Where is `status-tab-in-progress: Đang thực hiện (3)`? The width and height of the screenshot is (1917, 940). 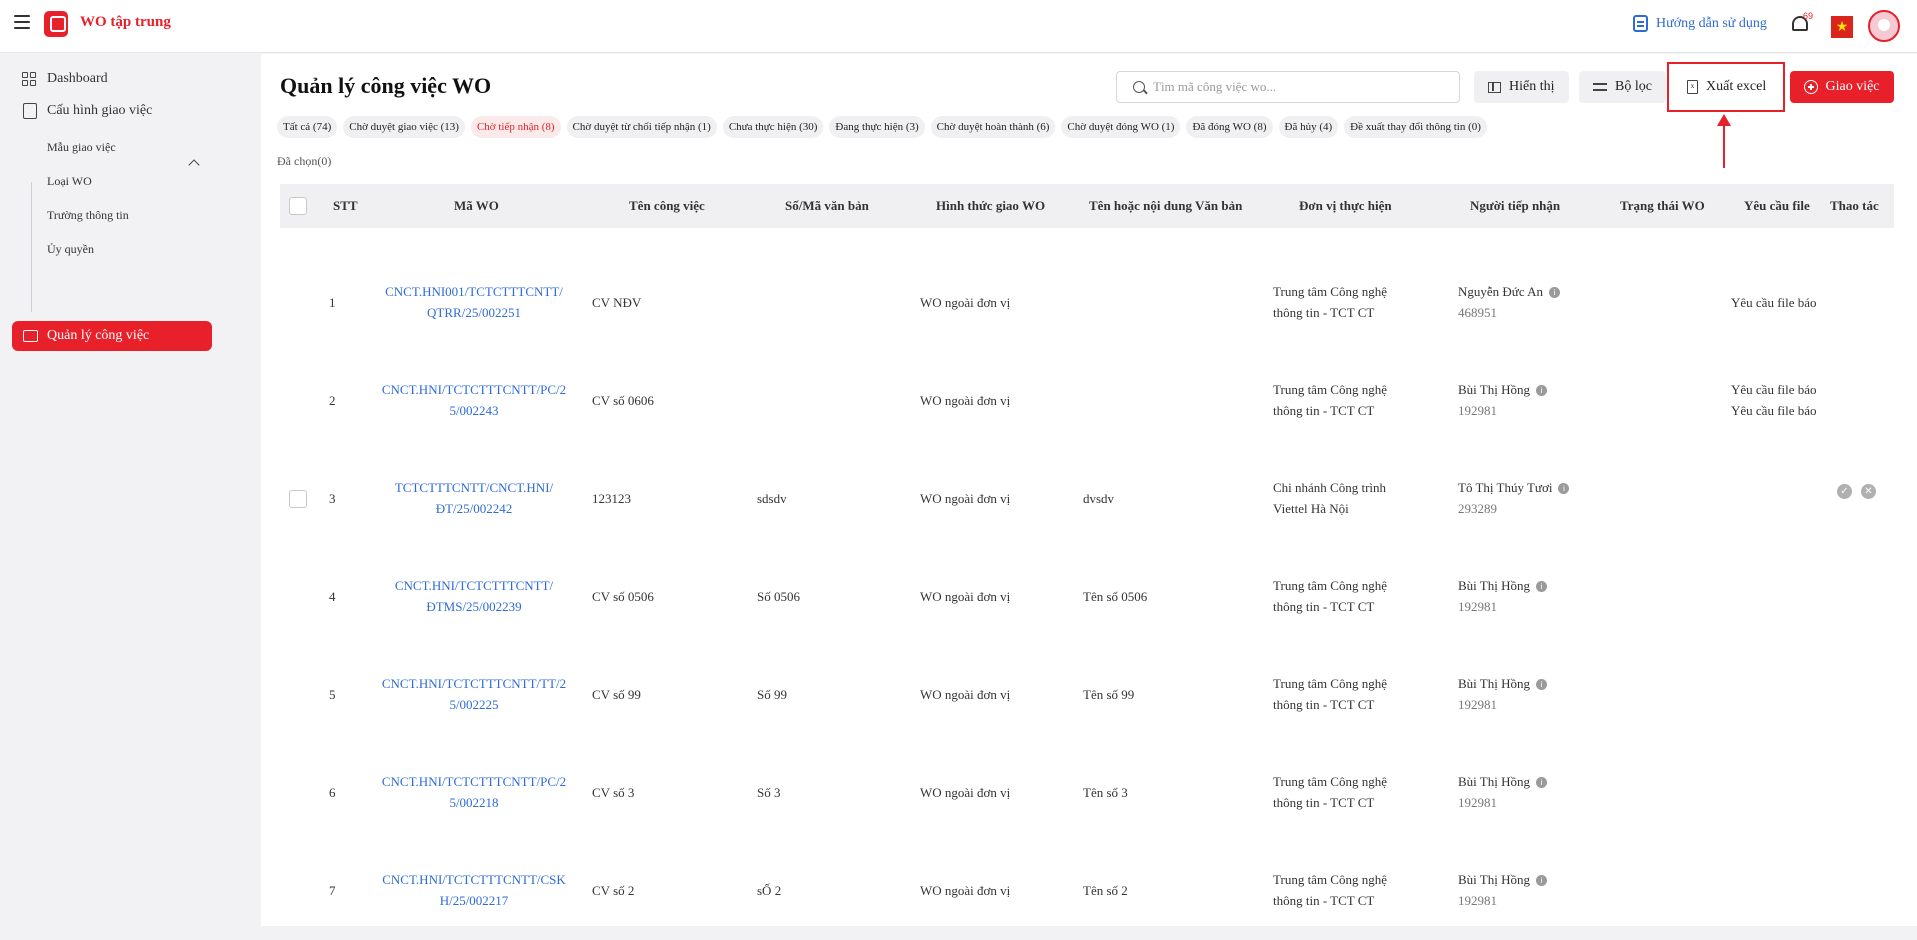
status-tab-in-progress: Đang thực hiện (3) is located at coordinates (877, 127).